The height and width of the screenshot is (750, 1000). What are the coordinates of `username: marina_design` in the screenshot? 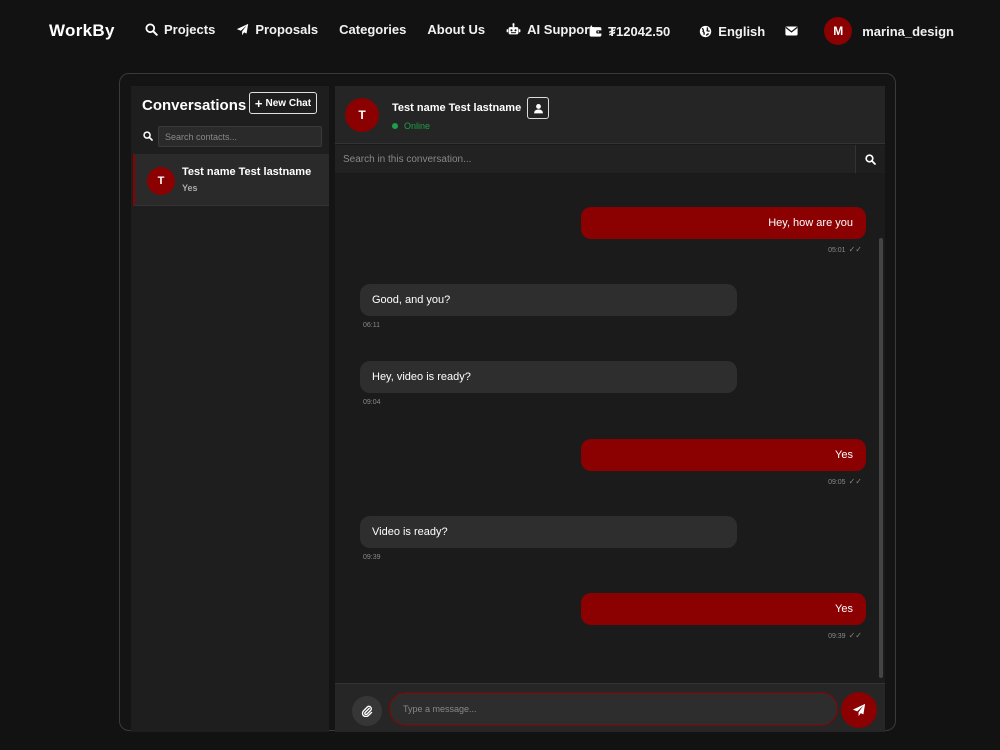 It's located at (908, 31).